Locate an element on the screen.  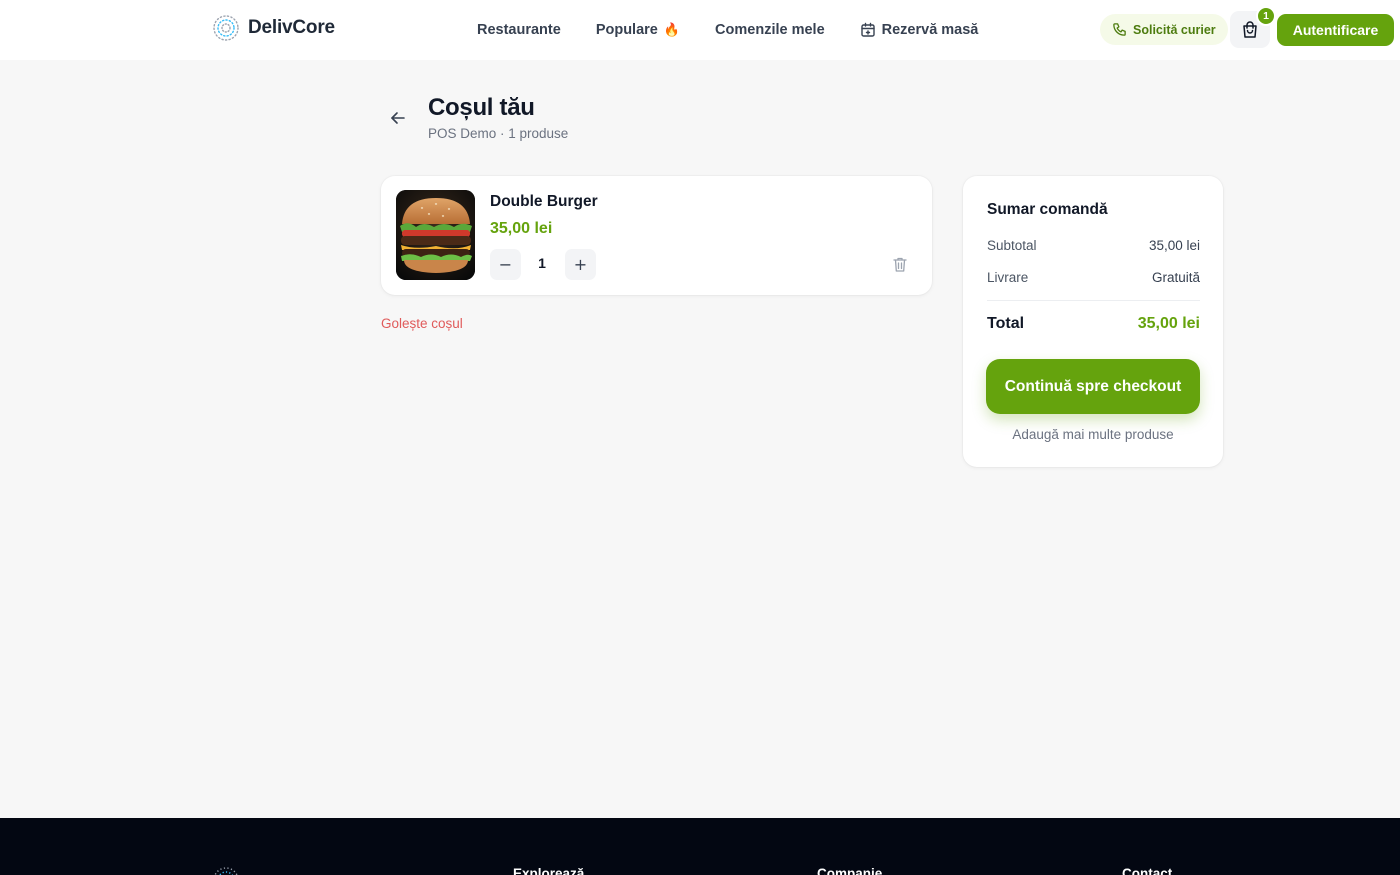
nav-label: Rezervă masă is located at coordinates (930, 30).